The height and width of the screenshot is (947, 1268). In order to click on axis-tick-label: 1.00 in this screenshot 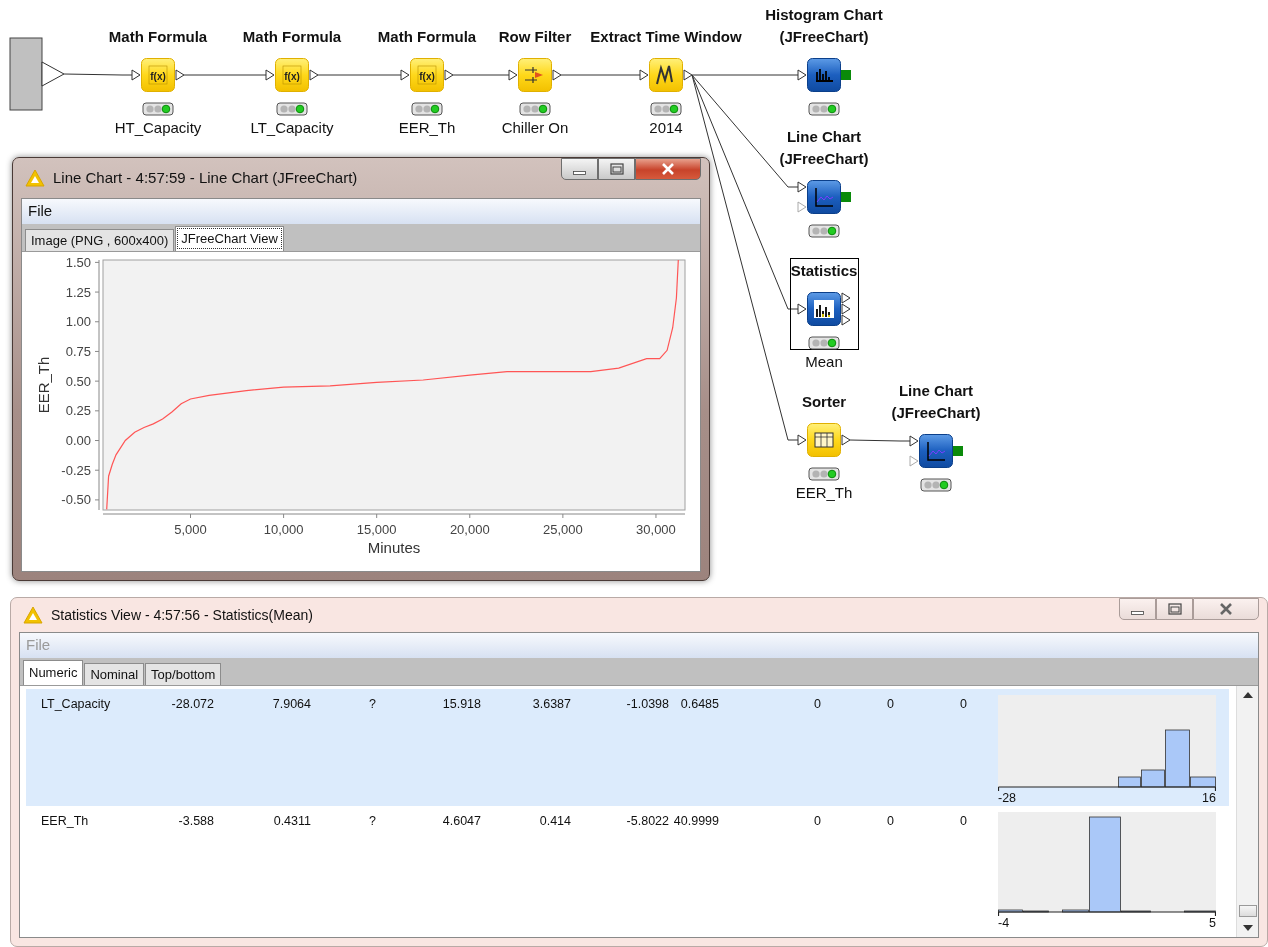, I will do `click(78, 322)`.